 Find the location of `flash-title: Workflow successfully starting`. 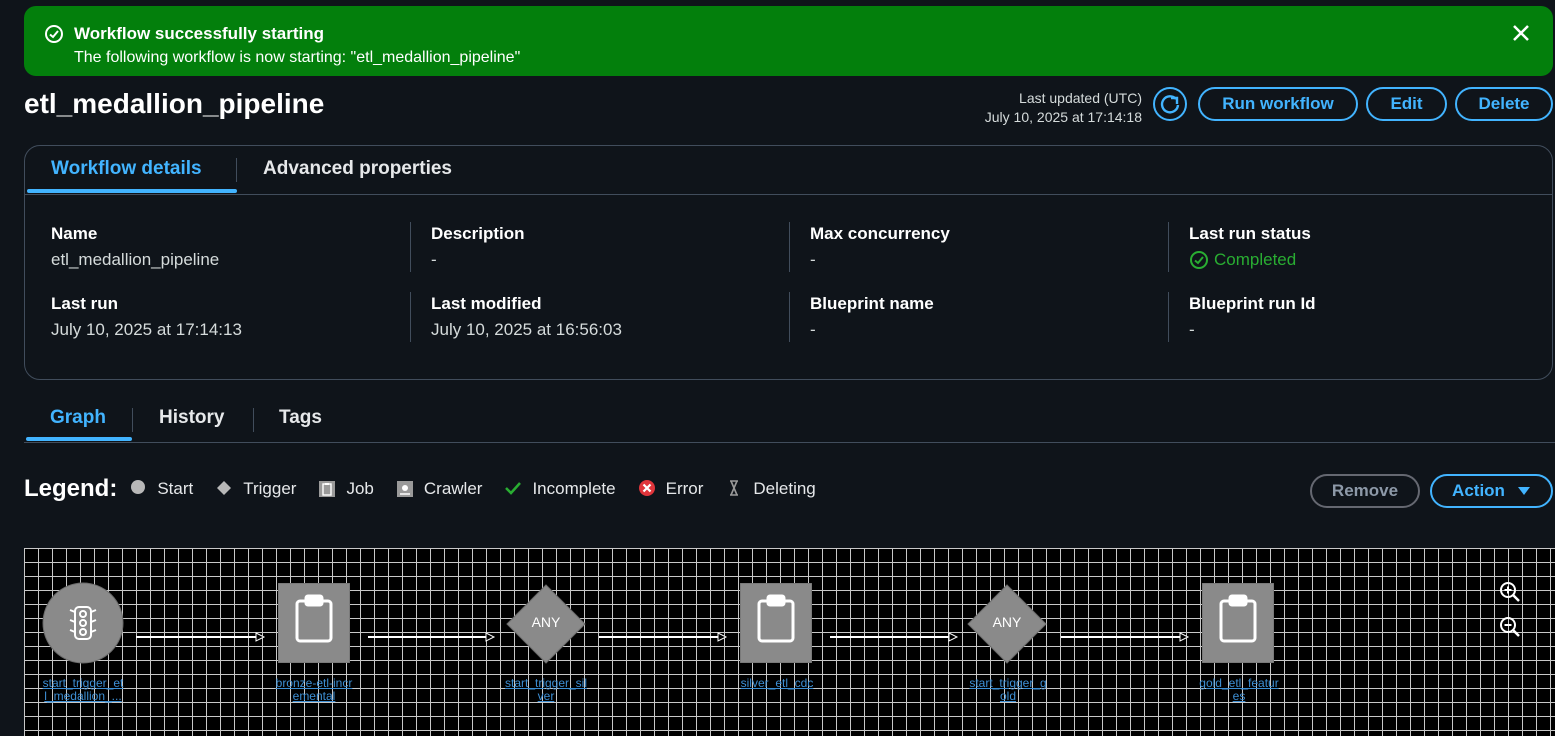

flash-title: Workflow successfully starting is located at coordinates (199, 33).